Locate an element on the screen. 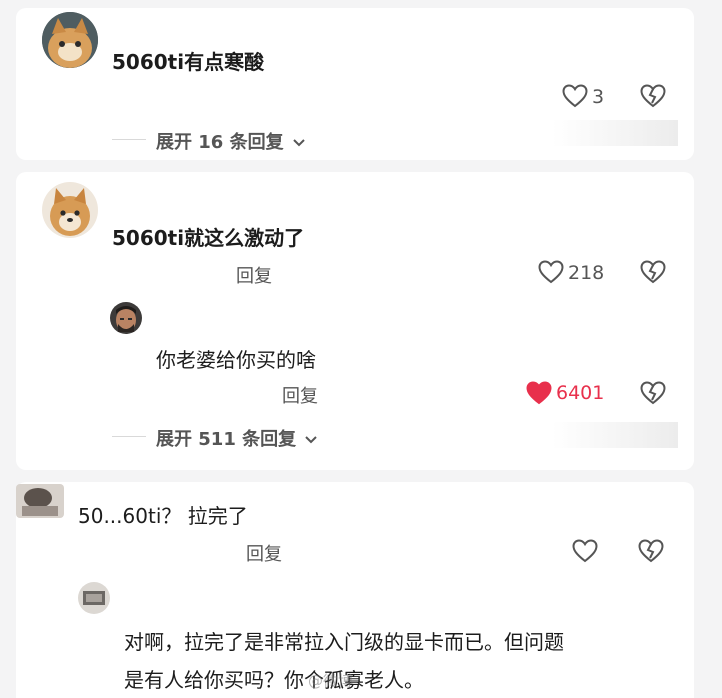  expand-label: 展开 16 条回复 is located at coordinates (220, 142).